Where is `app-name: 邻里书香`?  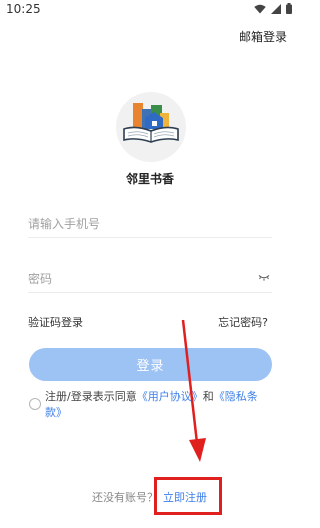
app-name: 邻里书香 is located at coordinates (149, 179).